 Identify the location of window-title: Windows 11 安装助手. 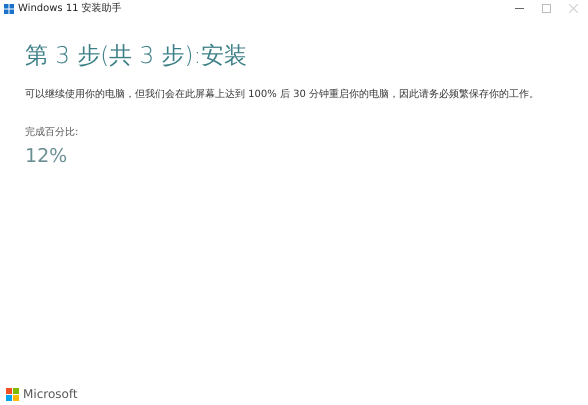
(70, 9).